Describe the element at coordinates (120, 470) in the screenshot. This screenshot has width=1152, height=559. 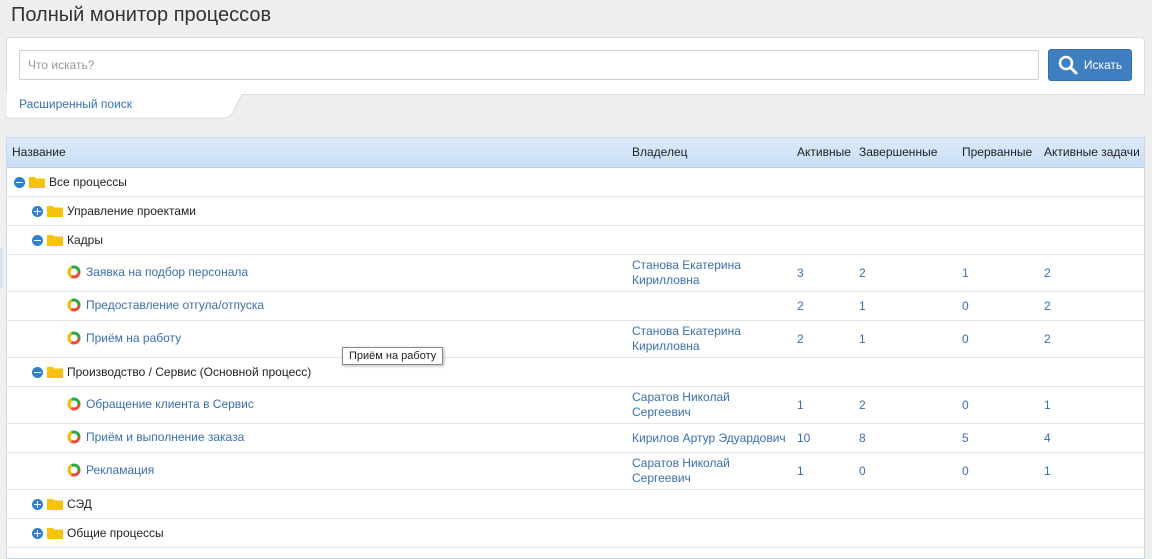
I see `process-link: Рекламация` at that location.